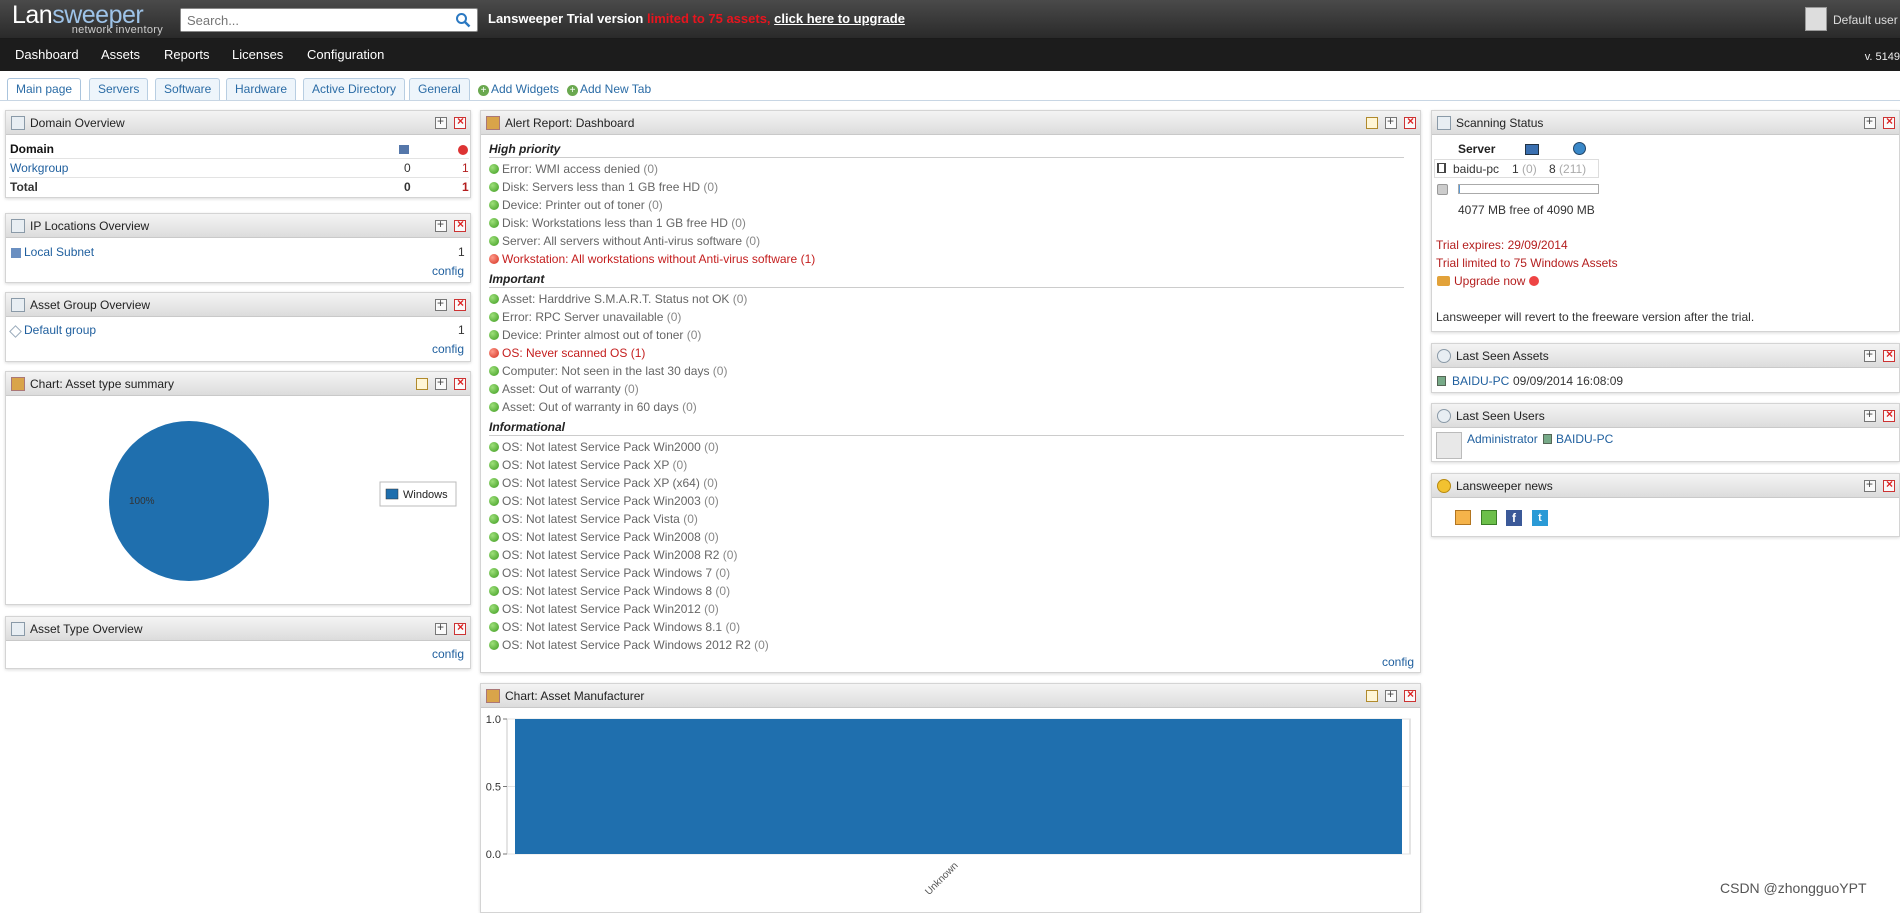  What do you see at coordinates (591, 519) in the screenshot?
I see `alert-item-text: OS: Not latest Service Pack Vista` at bounding box center [591, 519].